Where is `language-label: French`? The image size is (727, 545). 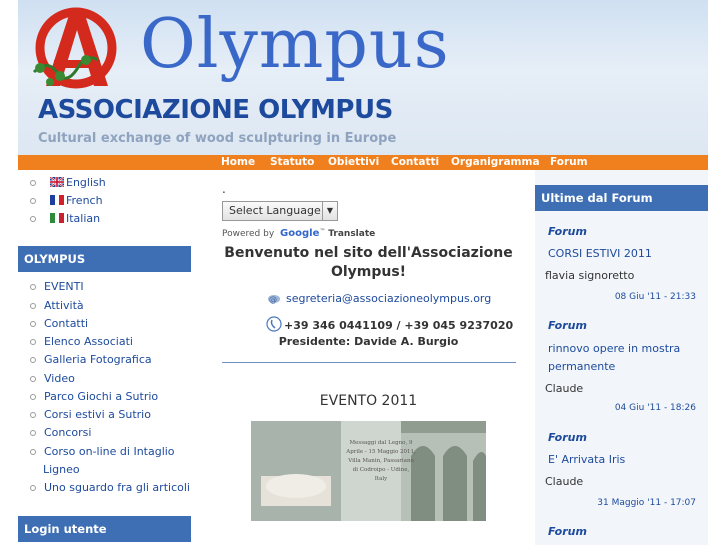 language-label: French is located at coordinates (84, 200).